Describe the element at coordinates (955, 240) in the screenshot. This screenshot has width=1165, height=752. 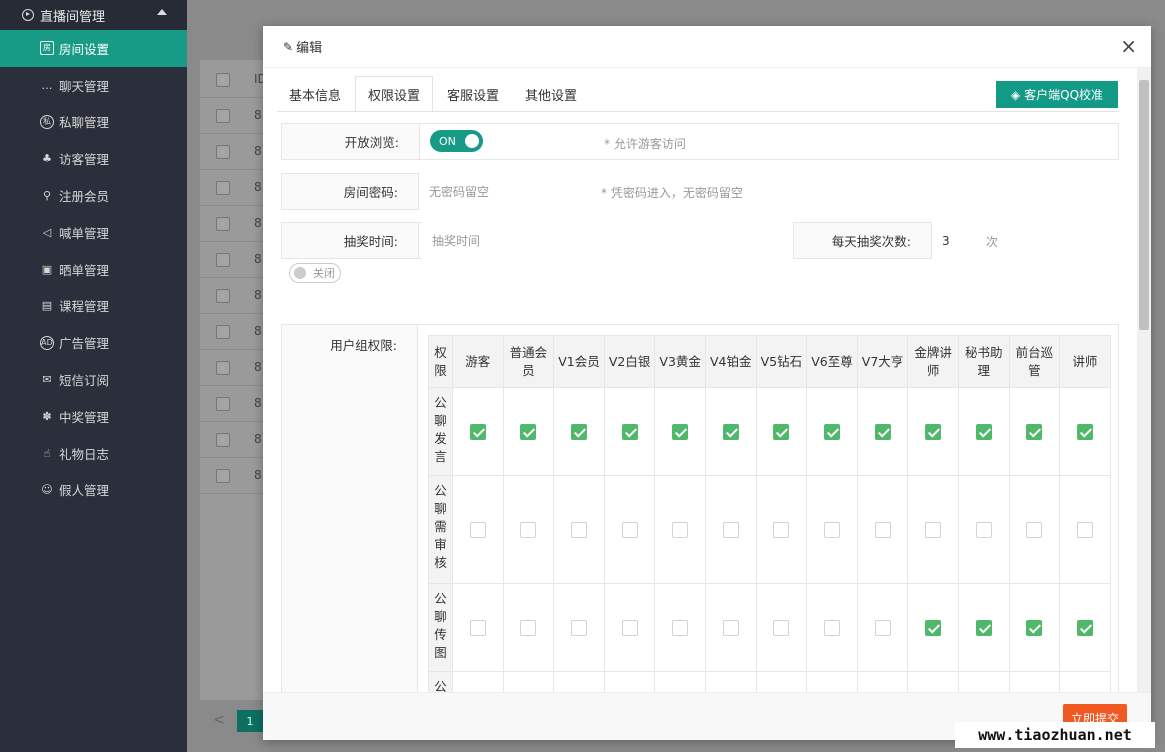
I see `daily-lottery-input: 3` at that location.